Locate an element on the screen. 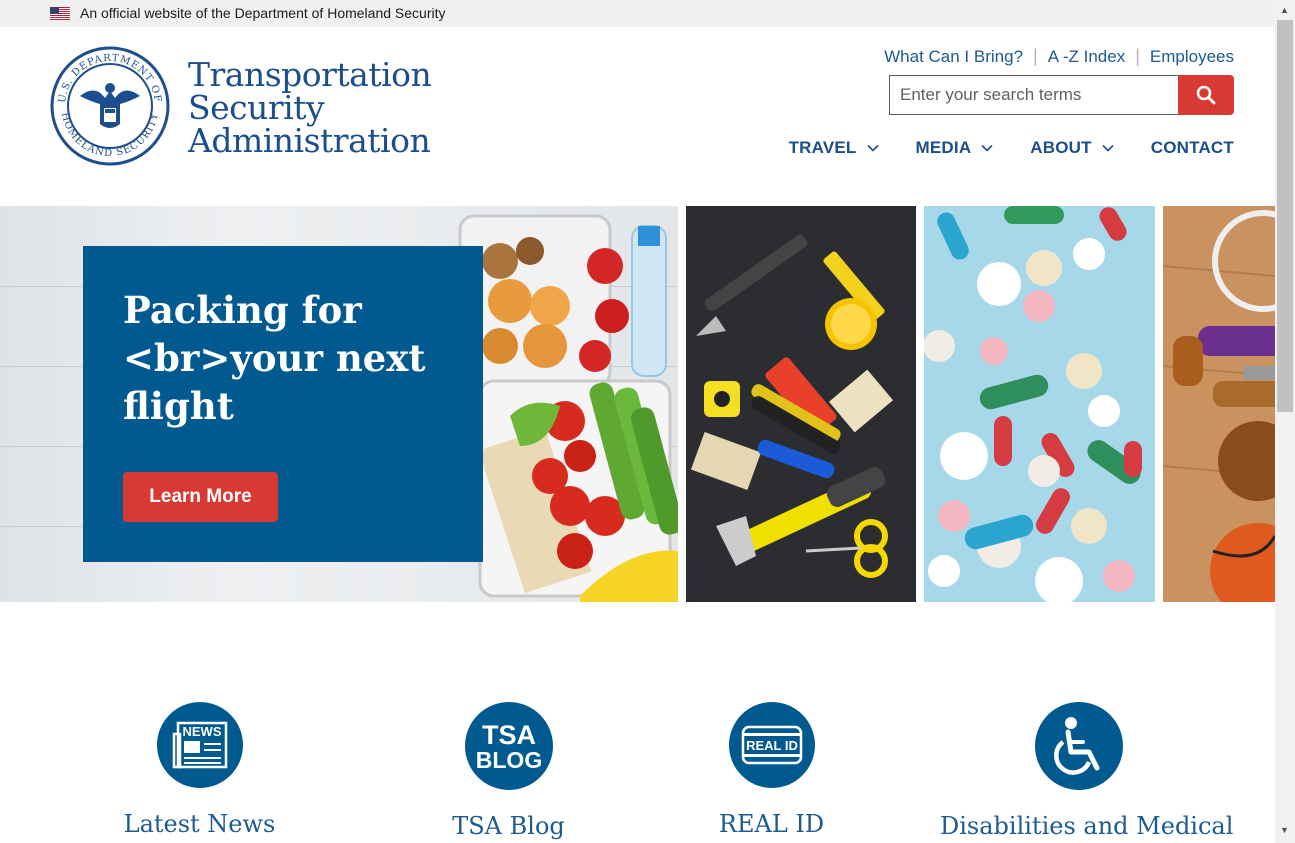 The image size is (1295, 843). quick-link-label: Disabilities and Medical is located at coordinates (1087, 826).